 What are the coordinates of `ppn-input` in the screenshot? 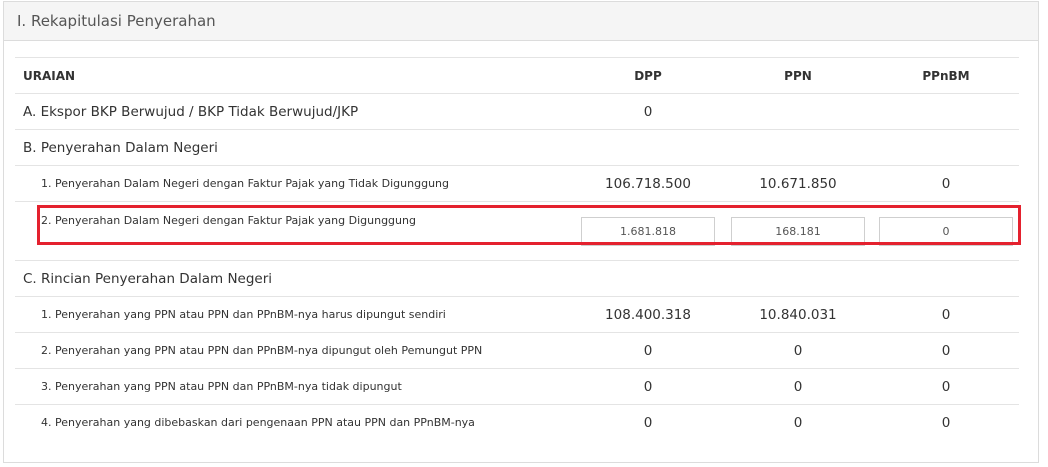 It's located at (798, 231).